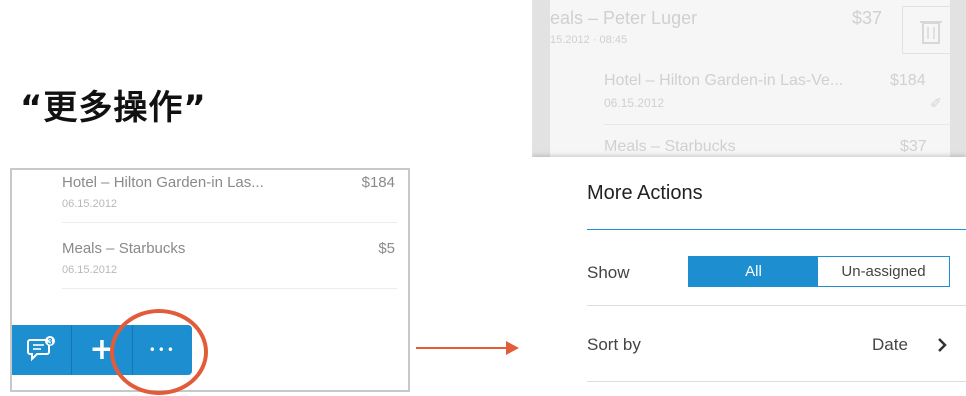 The image size is (966, 396). Describe the element at coordinates (113, 108) in the screenshot. I see `page-heading: “更多操作”` at that location.